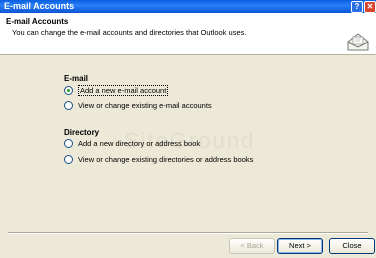 The height and width of the screenshot is (258, 376). Describe the element at coordinates (39, 6) in the screenshot. I see `window-title: E-mail Accounts` at that location.